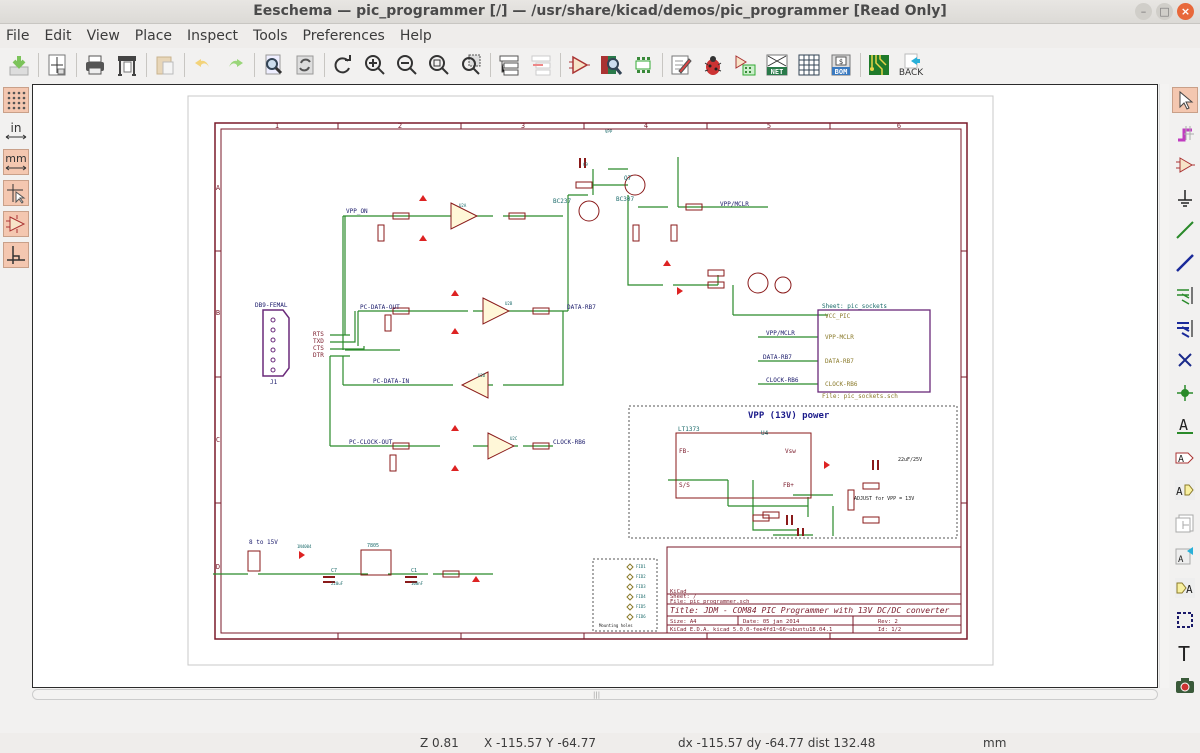 The width and height of the screenshot is (1200, 753). I want to click on add-label-button: A, so click(1185, 425).